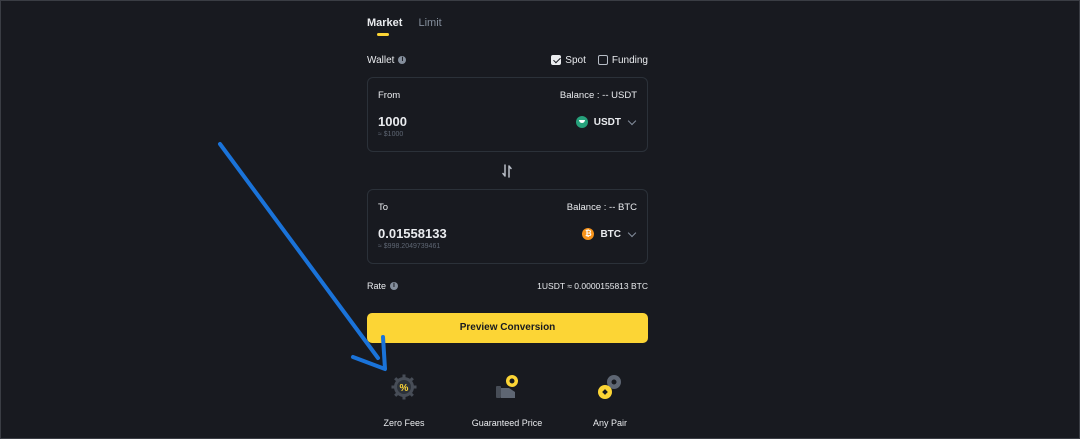 The image size is (1080, 439). Describe the element at coordinates (596, 60) in the screenshot. I see `wallet-options: Spot Funding` at that location.